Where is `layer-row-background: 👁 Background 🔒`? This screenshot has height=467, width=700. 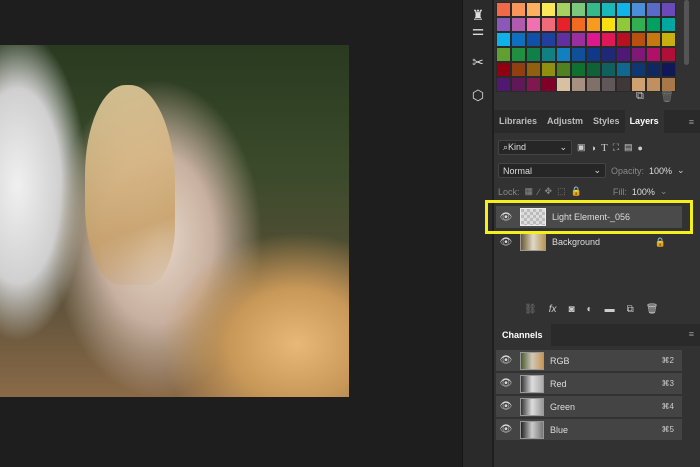
layer-row-background: 👁 Background 🔒 is located at coordinates (589, 242).